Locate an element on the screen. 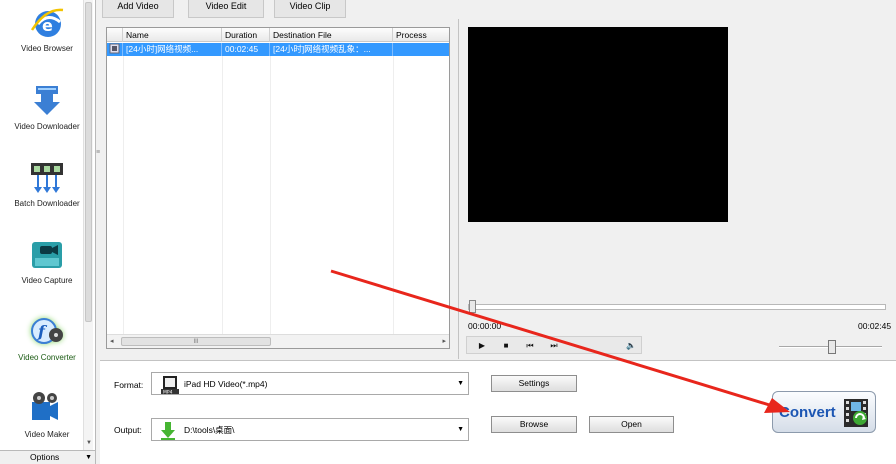  volume-icon: 🔈 is located at coordinates (631, 346).